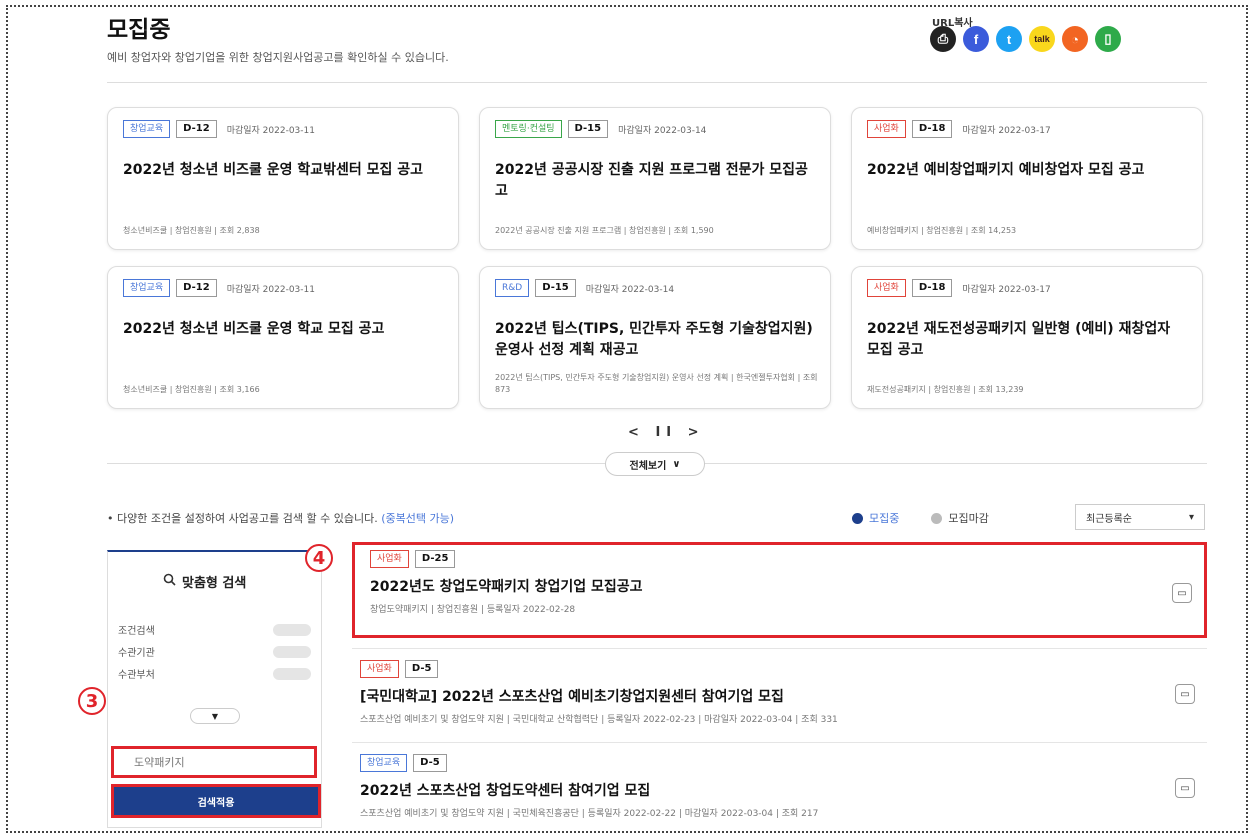  Describe the element at coordinates (136, 675) in the screenshot. I see `filter-row-label: 수관부처` at that location.